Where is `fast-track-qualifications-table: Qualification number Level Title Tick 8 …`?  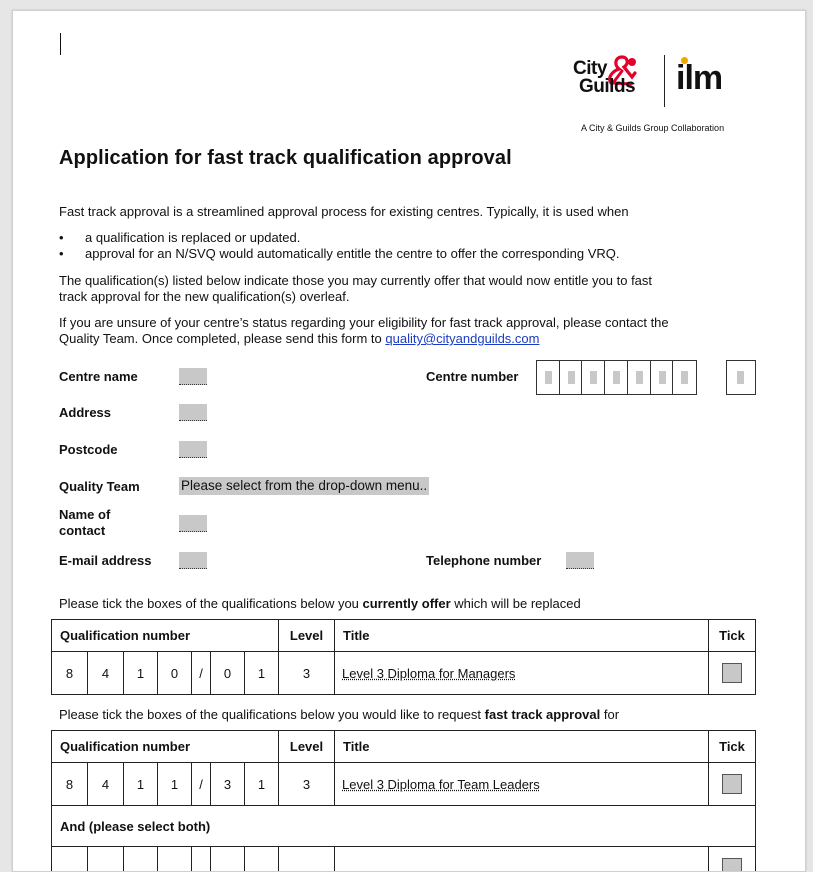 fast-track-qualifications-table: Qualification number Level Title Tick 8 … is located at coordinates (403, 801).